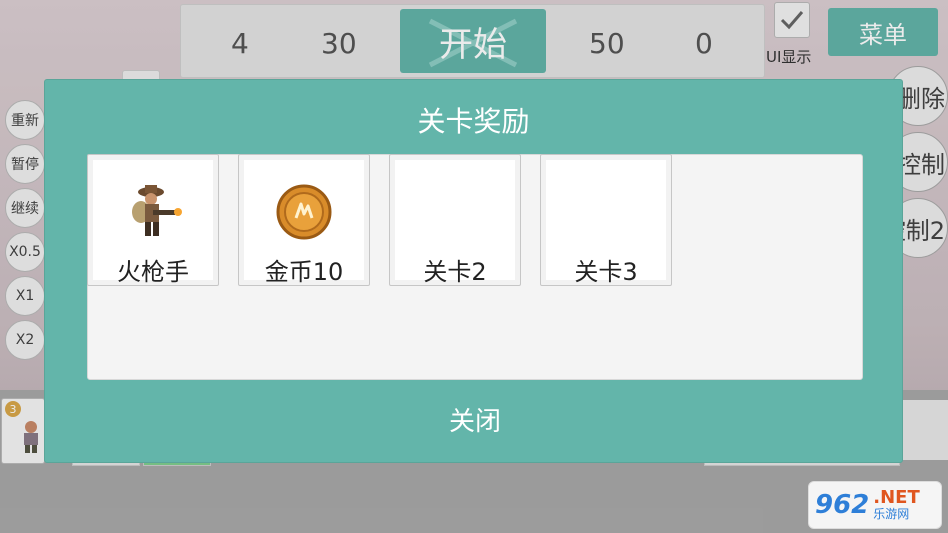 The image size is (948, 533). I want to click on reward-label: 金币10, so click(304, 272).